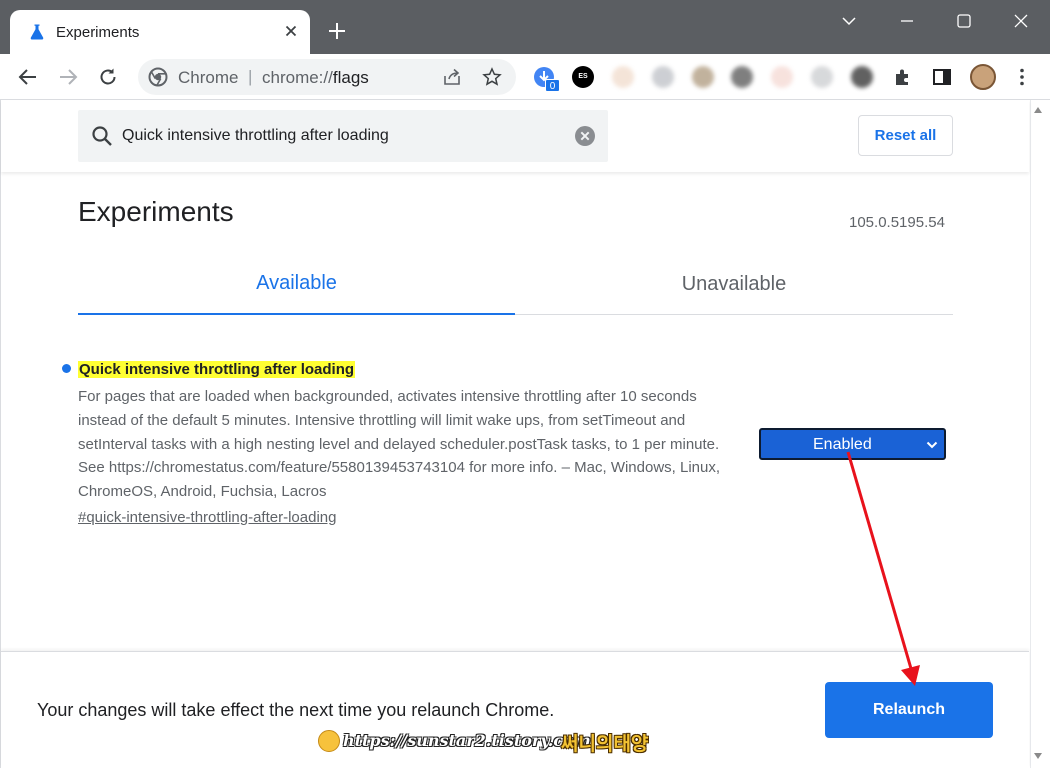 The width and height of the screenshot is (1050, 768). I want to click on tab-available: Available, so click(296, 288).